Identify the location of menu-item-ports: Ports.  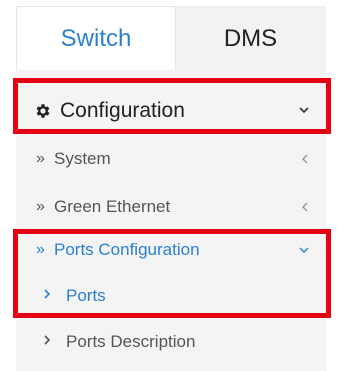
(171, 297).